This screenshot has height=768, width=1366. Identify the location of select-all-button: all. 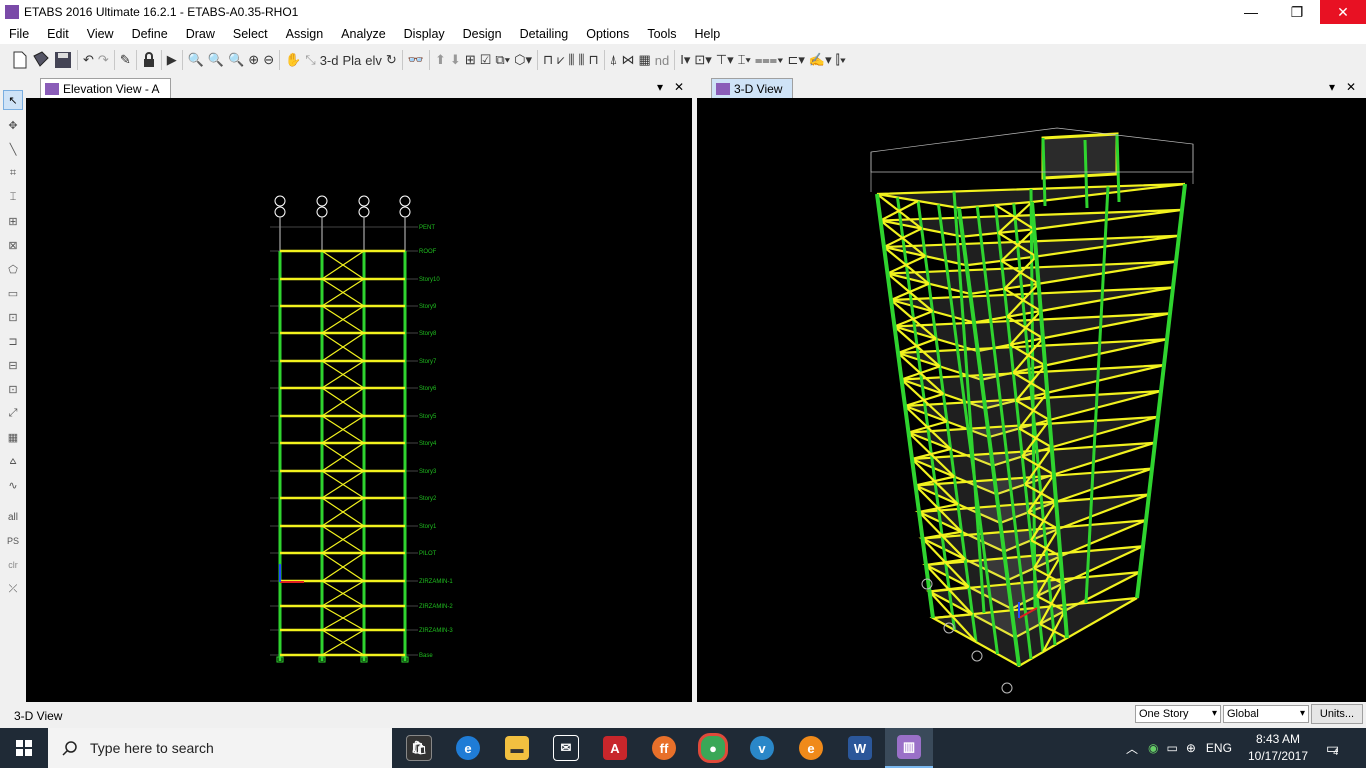
(13, 517).